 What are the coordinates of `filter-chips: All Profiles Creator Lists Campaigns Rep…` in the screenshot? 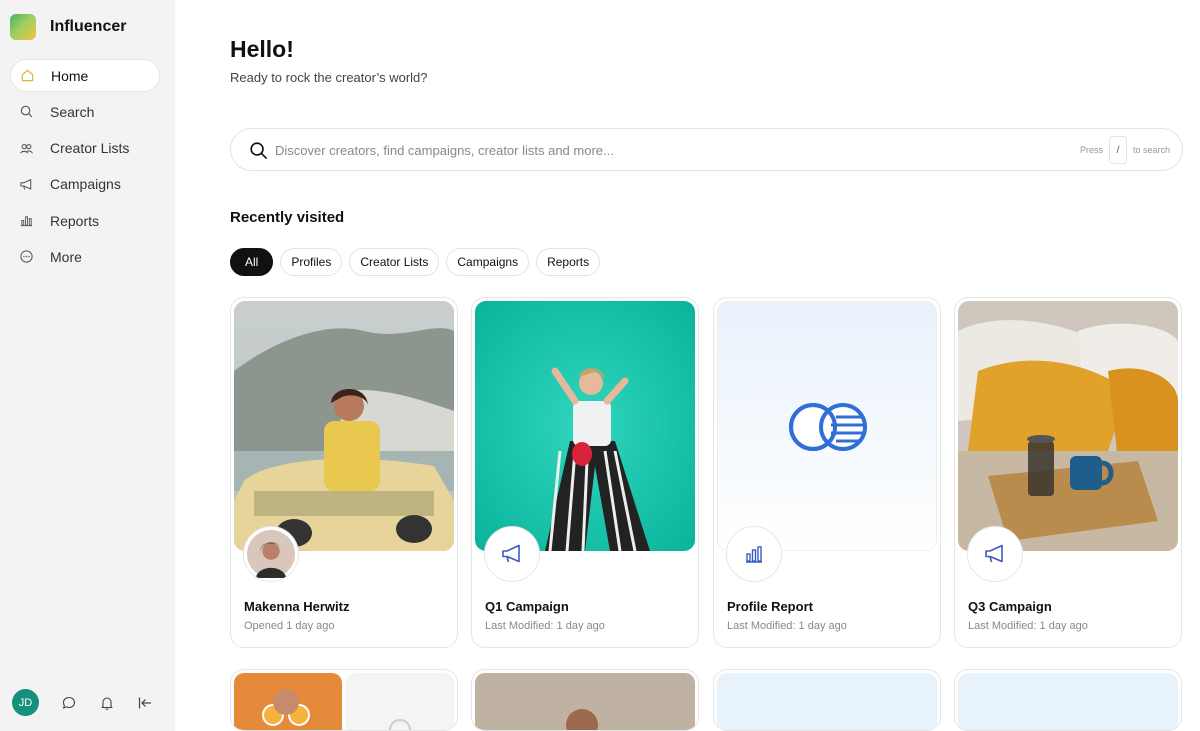 It's located at (415, 262).